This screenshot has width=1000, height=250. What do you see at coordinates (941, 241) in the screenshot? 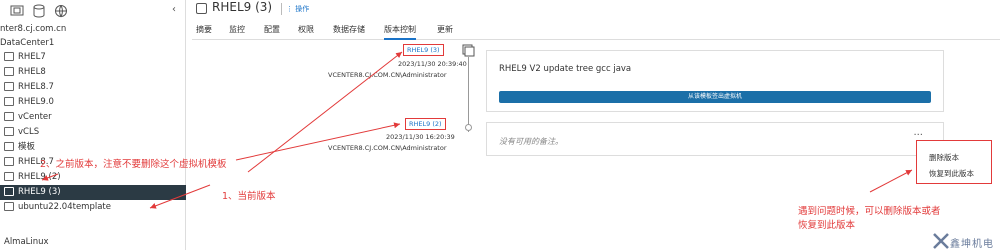
I see `watermark-logo-icon` at bounding box center [941, 241].